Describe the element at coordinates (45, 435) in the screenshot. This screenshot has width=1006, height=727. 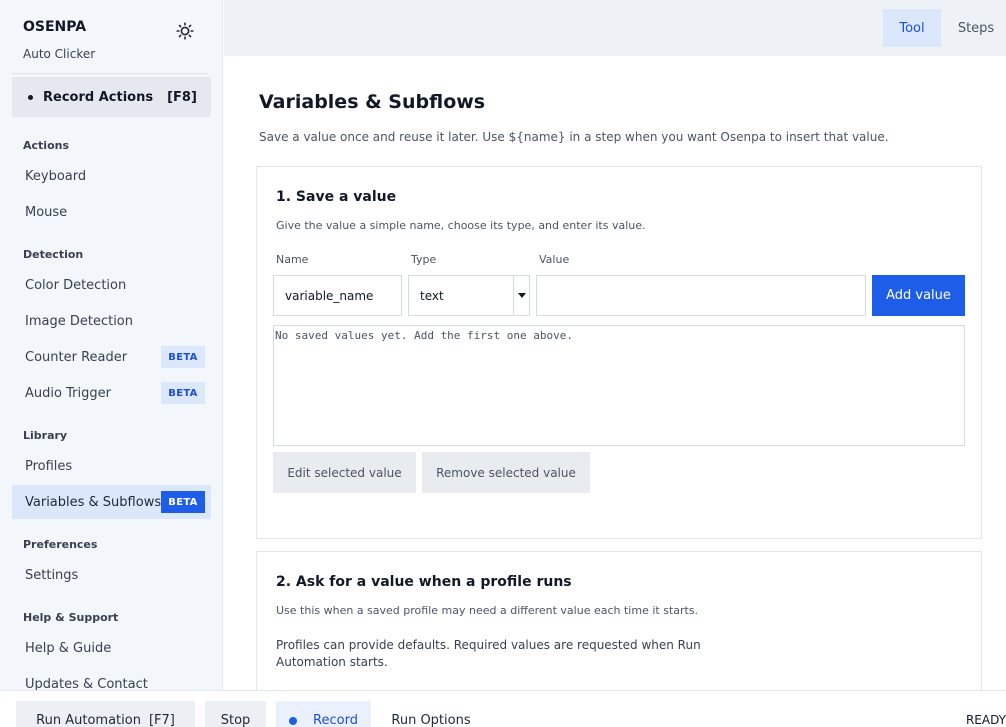
I see `section-label-library: Library` at that location.